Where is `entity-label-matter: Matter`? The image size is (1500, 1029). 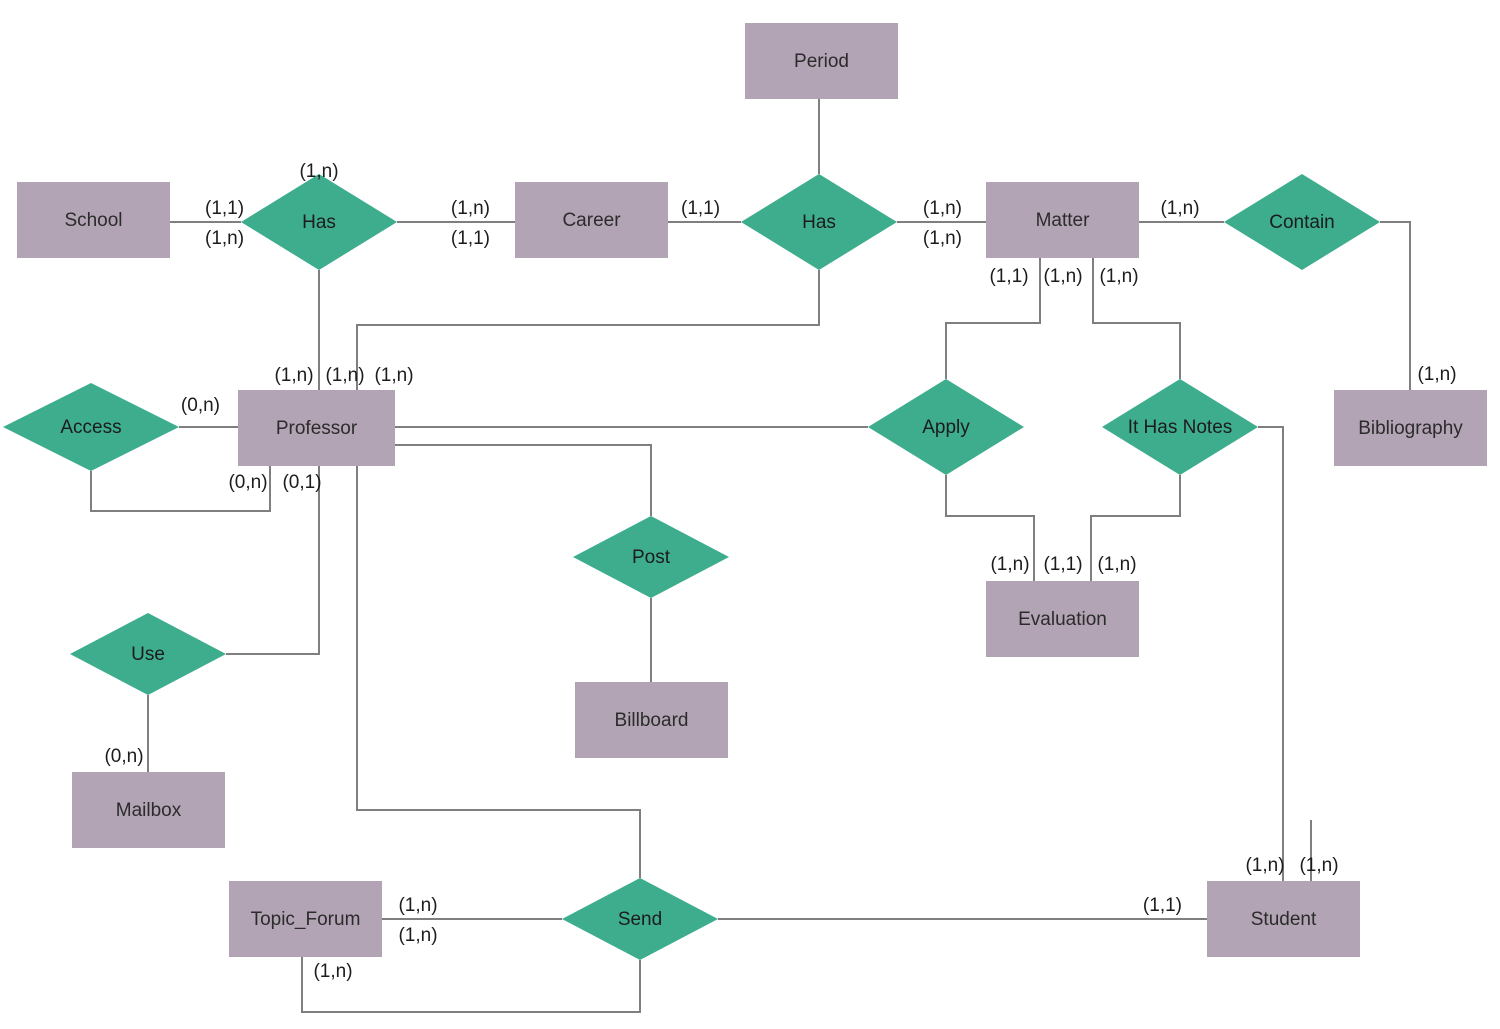 entity-label-matter: Matter is located at coordinates (1063, 220).